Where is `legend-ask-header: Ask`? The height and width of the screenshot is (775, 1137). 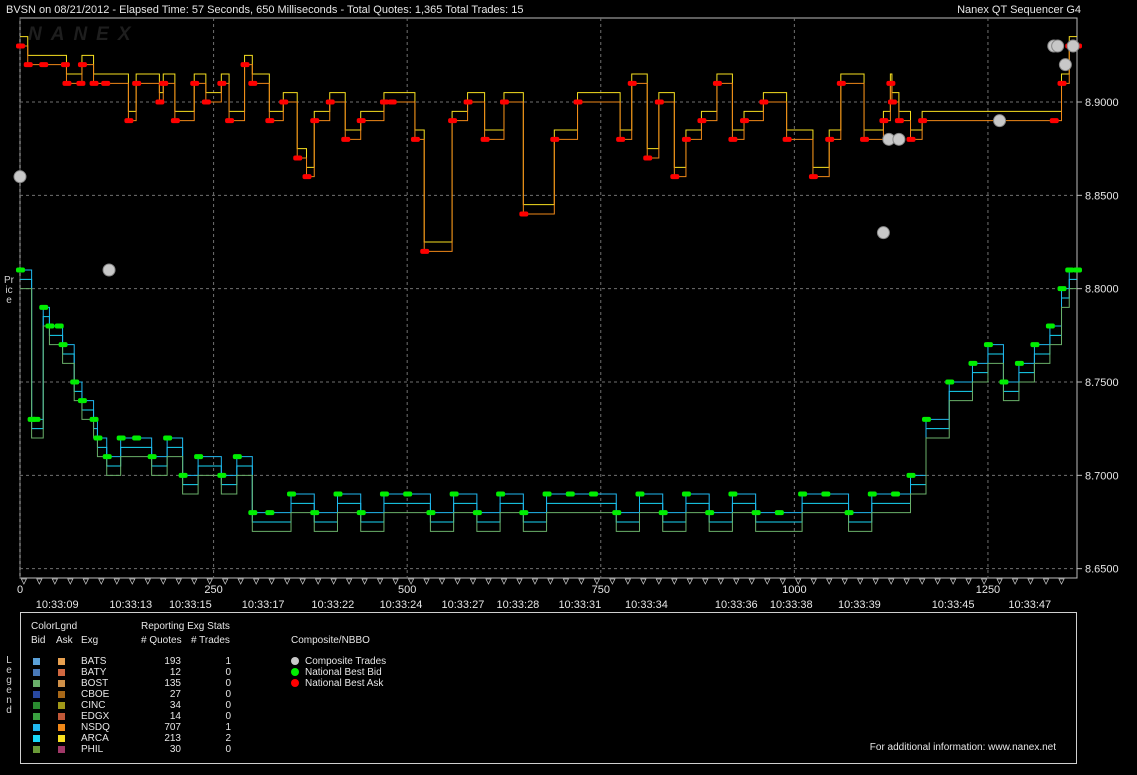 legend-ask-header: Ask is located at coordinates (64, 640).